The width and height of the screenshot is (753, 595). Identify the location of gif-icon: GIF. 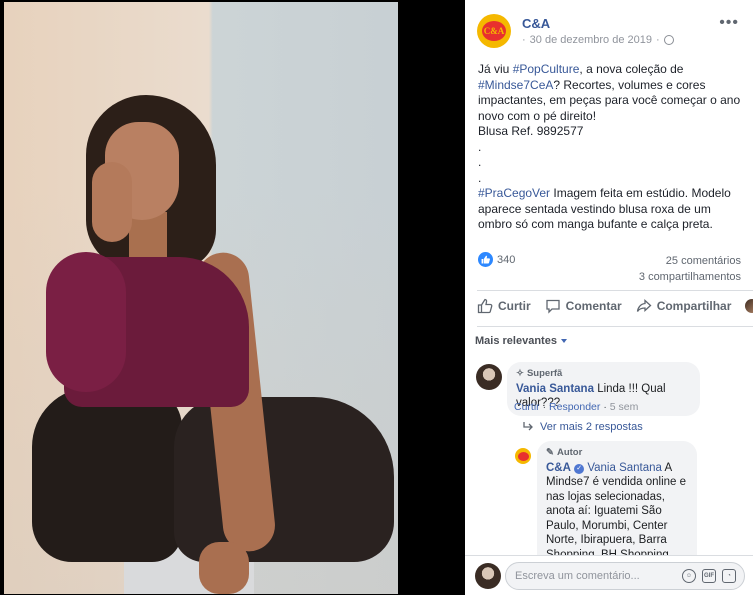
(709, 576).